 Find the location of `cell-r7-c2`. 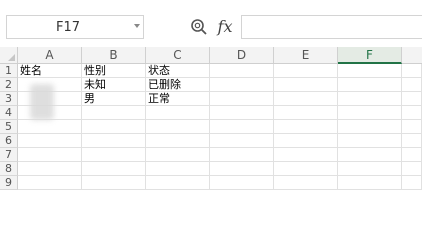

cell-r7-c2 is located at coordinates (114, 155).